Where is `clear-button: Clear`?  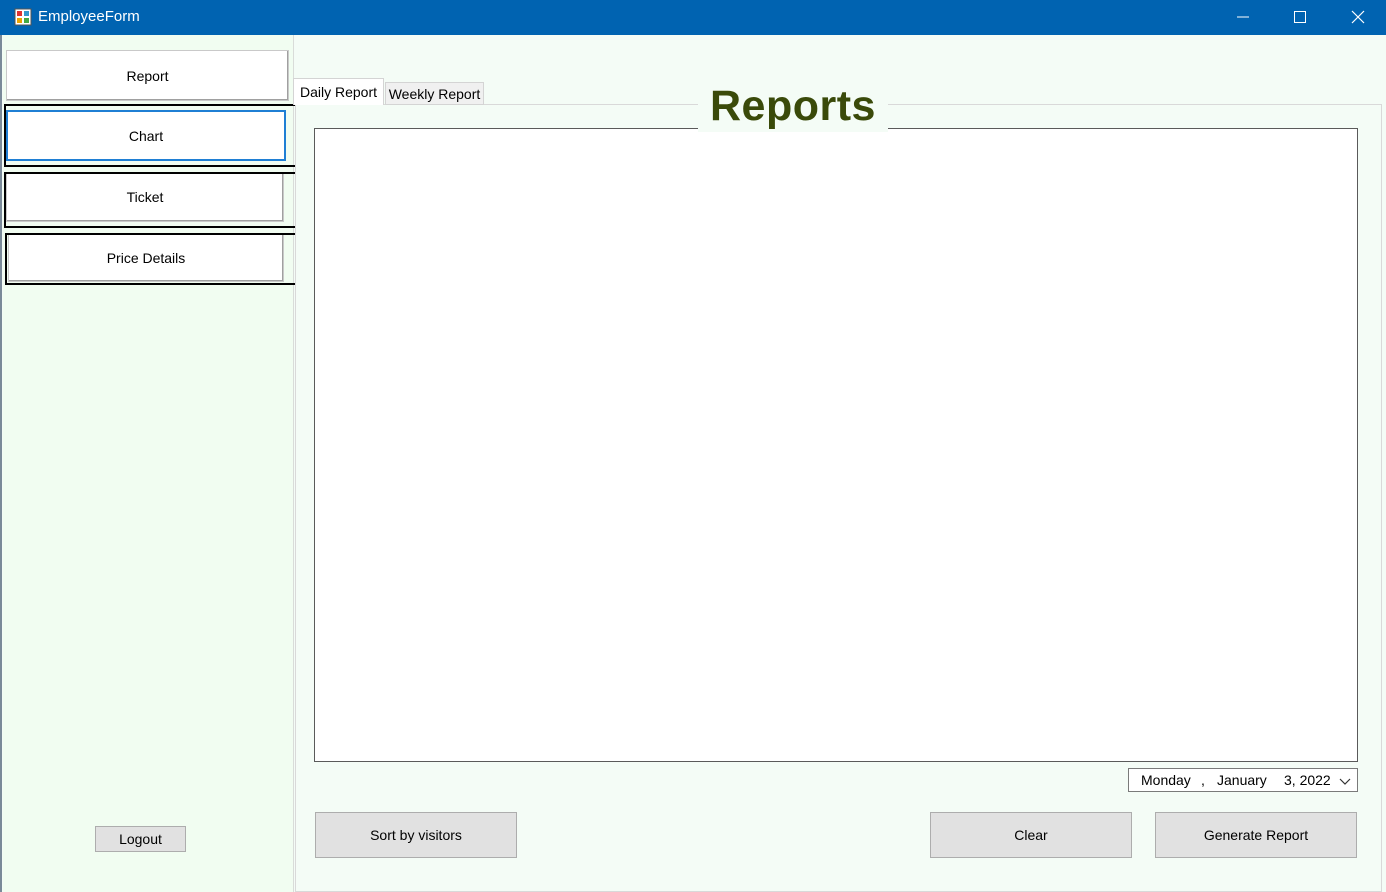
clear-button: Clear is located at coordinates (1031, 835).